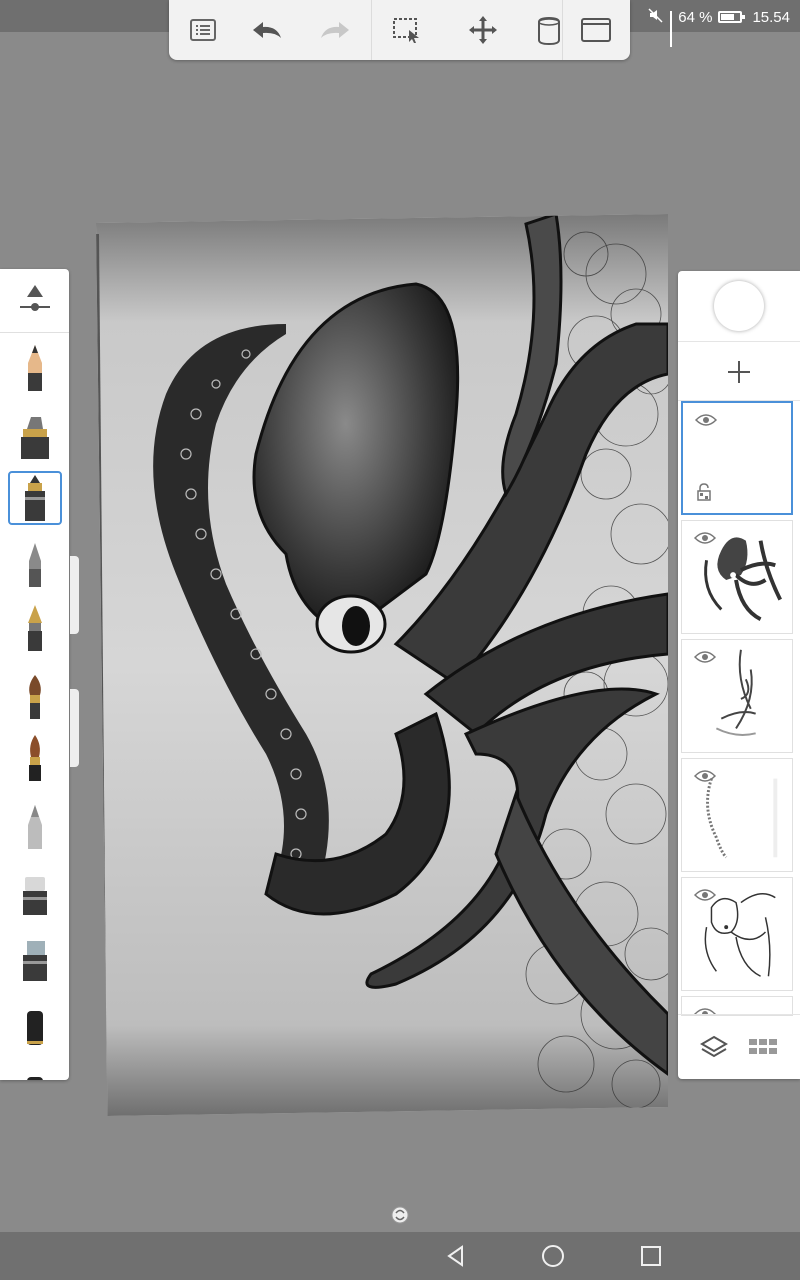 The image size is (800, 1280). Describe the element at coordinates (671, 29) in the screenshot. I see `signal-icon` at that location.